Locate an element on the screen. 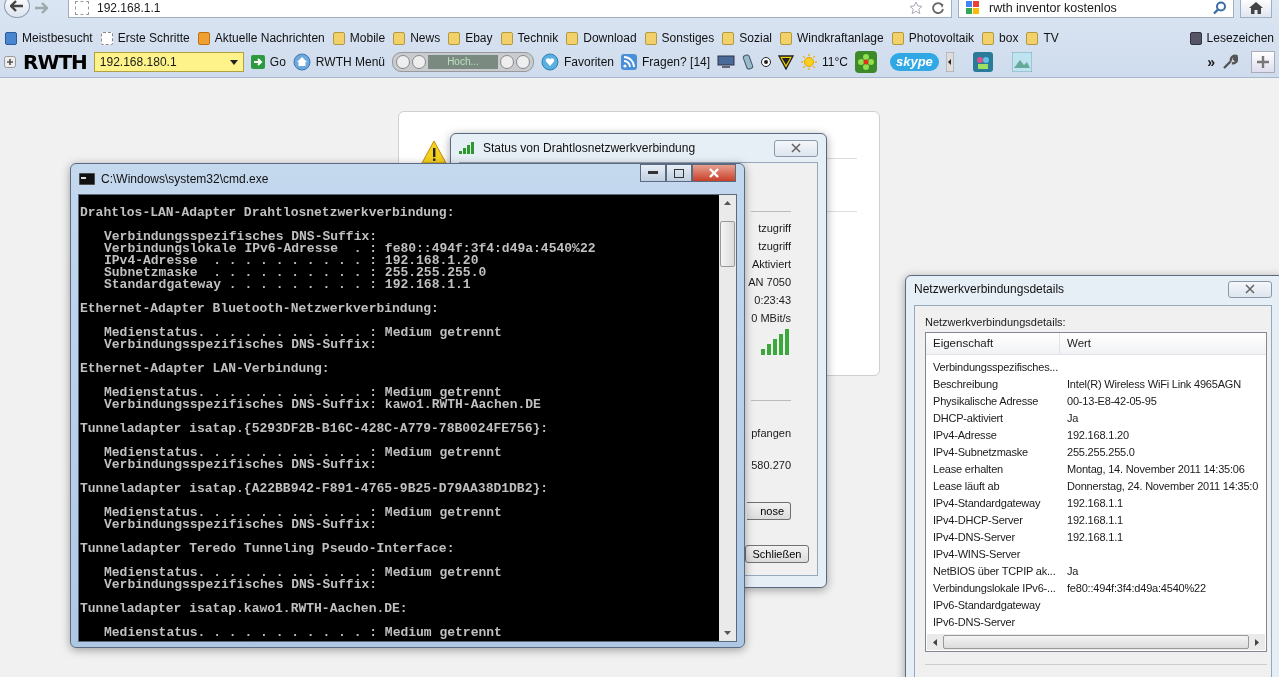  weather-button: 11°C is located at coordinates (824, 62).